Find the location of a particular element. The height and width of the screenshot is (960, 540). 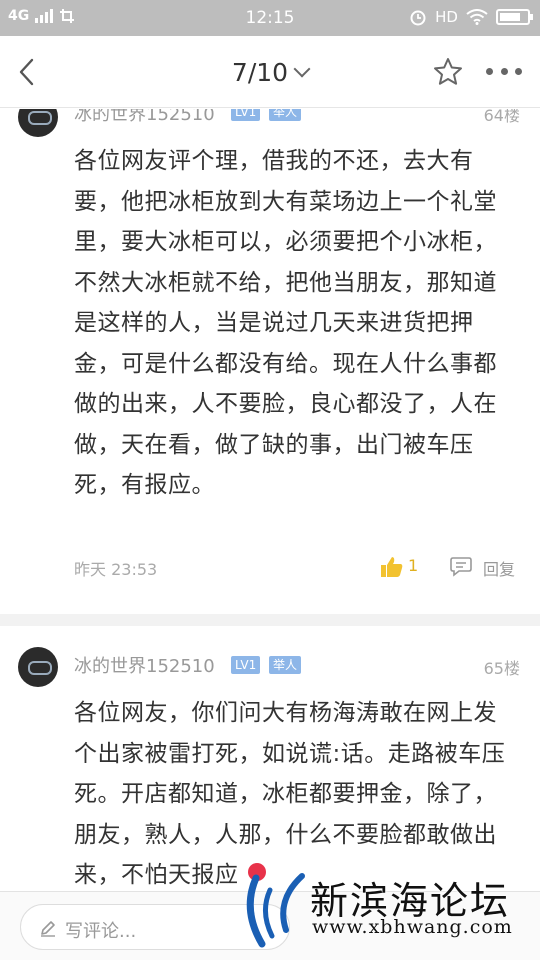

more-icon is located at coordinates (504, 72).